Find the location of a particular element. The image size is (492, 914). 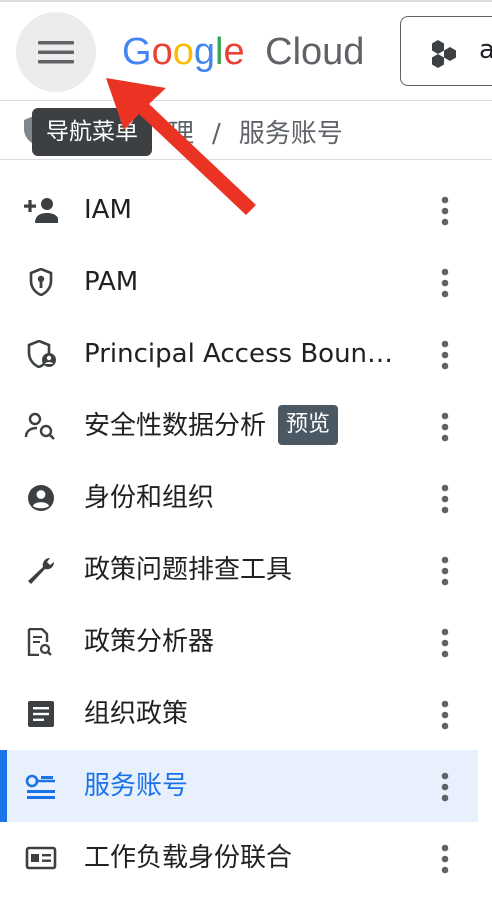

nav-item-label: 政策分析器 is located at coordinates (149, 642).